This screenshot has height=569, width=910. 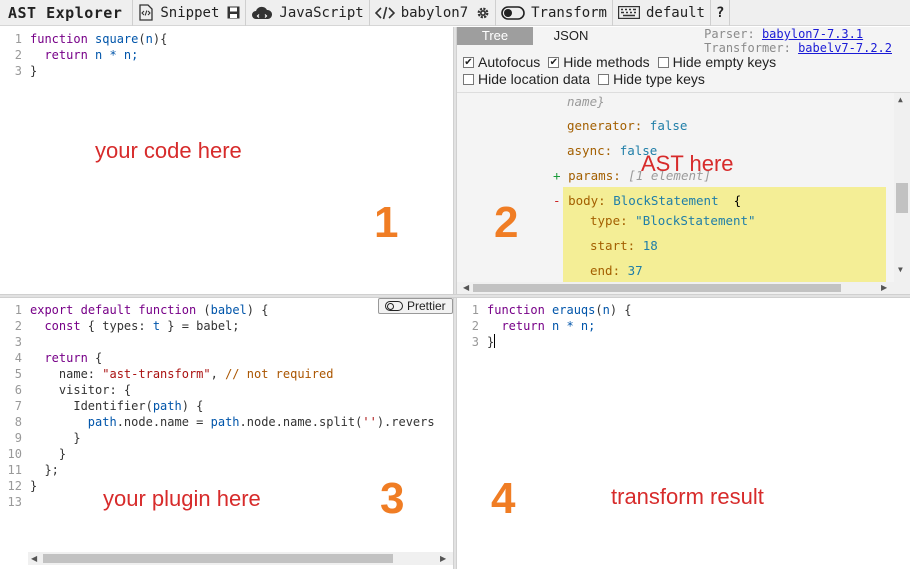 I want to click on save-icon, so click(x=233, y=12).